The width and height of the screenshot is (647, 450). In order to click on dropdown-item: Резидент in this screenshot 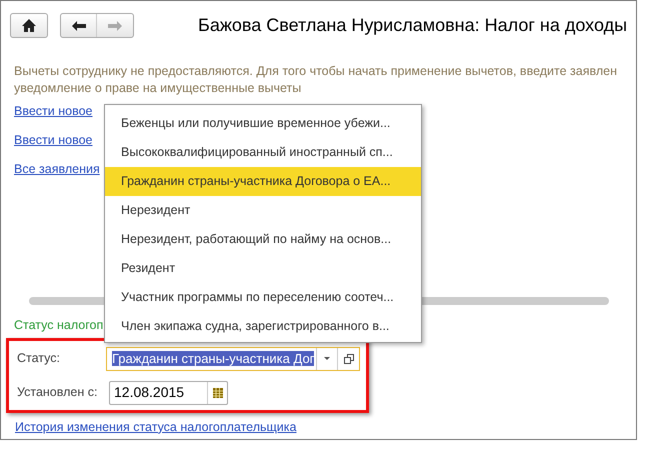, I will do `click(263, 268)`.